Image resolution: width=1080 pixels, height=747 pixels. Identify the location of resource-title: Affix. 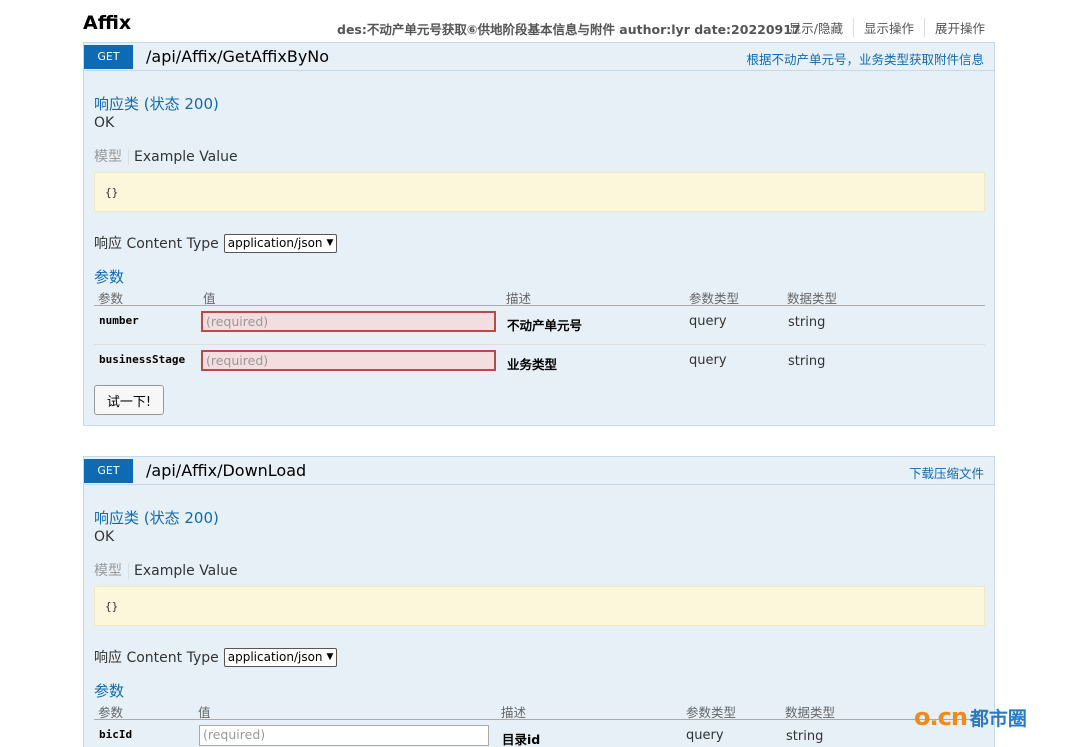
(107, 23).